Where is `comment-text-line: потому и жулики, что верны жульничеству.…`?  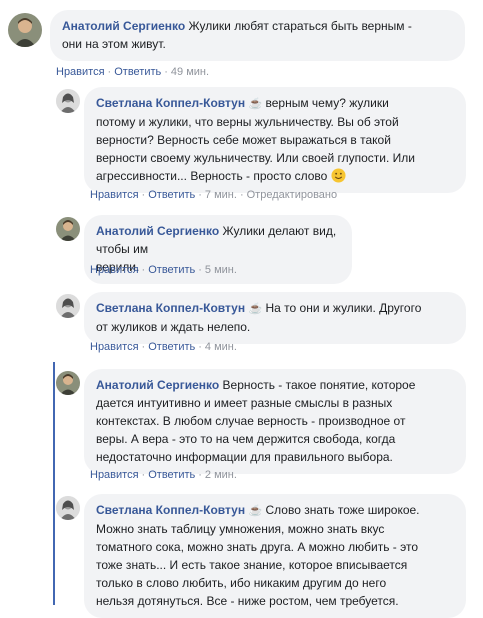 comment-text-line: потому и жулики, что верны жульничеству.… is located at coordinates (247, 122).